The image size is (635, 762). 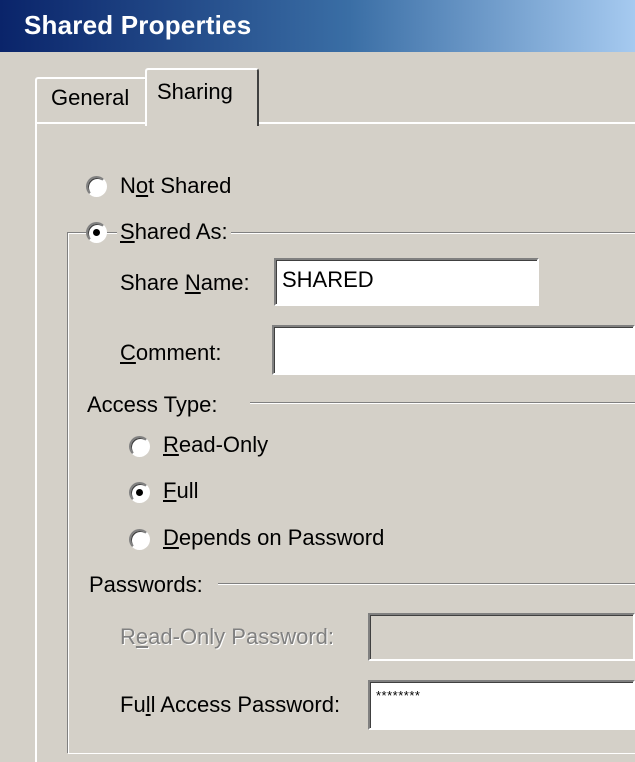 I want to click on tab-sharing: Sharing, so click(x=202, y=97).